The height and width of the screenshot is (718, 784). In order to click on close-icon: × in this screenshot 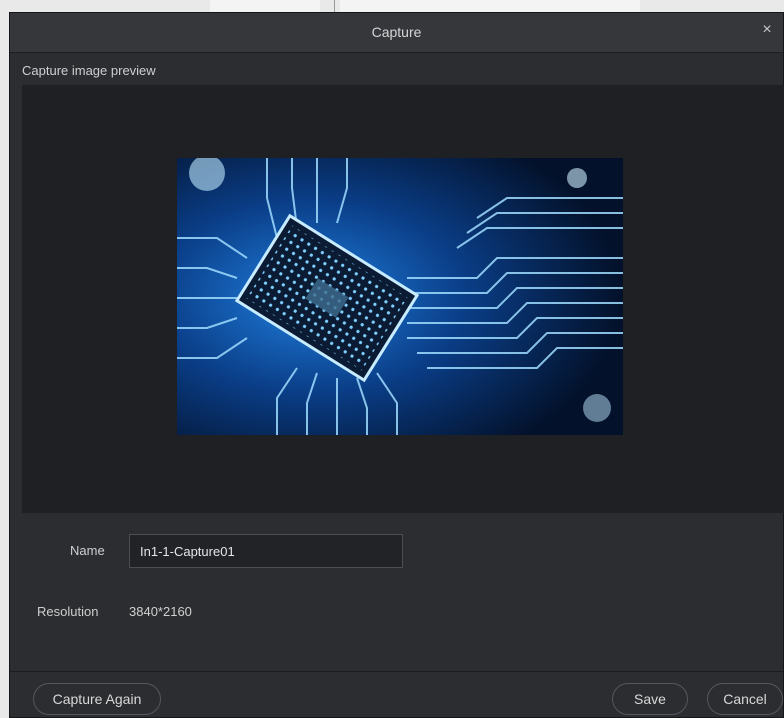, I will do `click(767, 30)`.